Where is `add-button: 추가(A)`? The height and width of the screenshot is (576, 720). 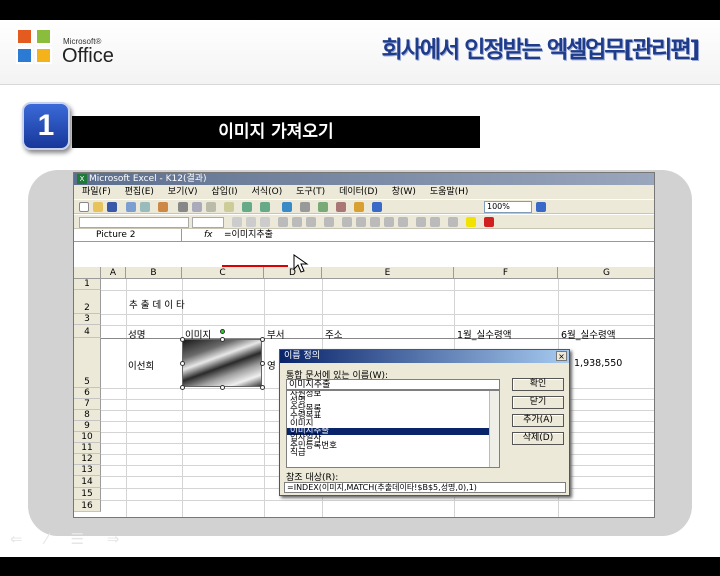
add-button: 추가(A) is located at coordinates (538, 420).